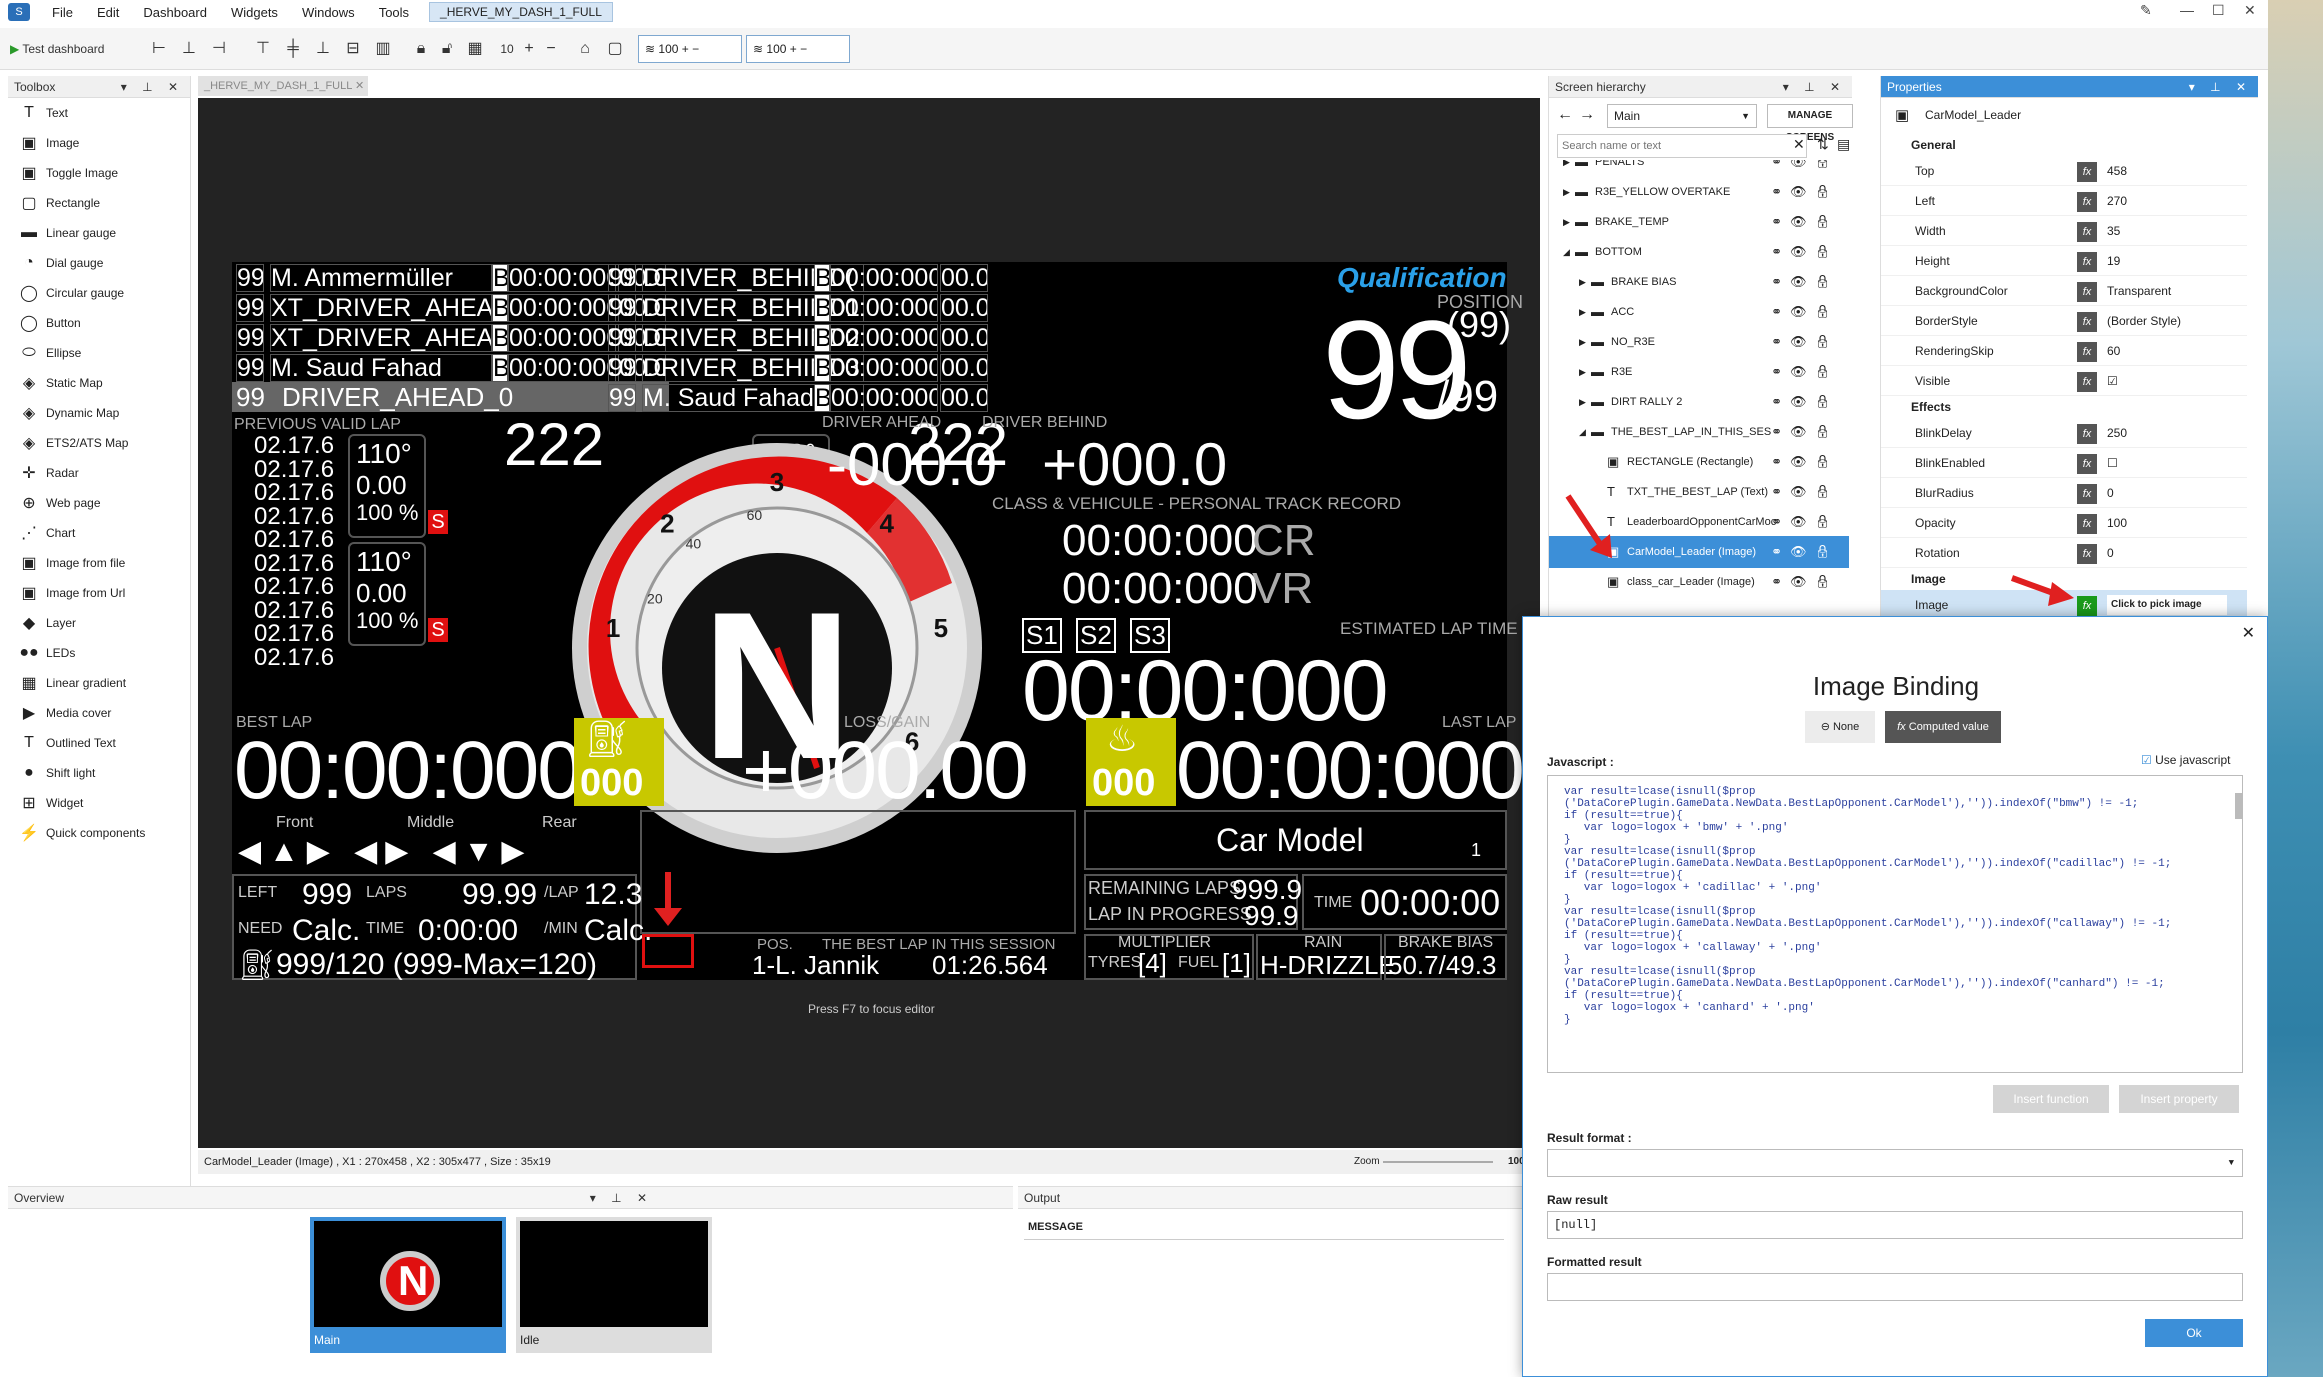 This screenshot has width=2323, height=1377. I want to click on zoom-slider, so click(1438, 1162).